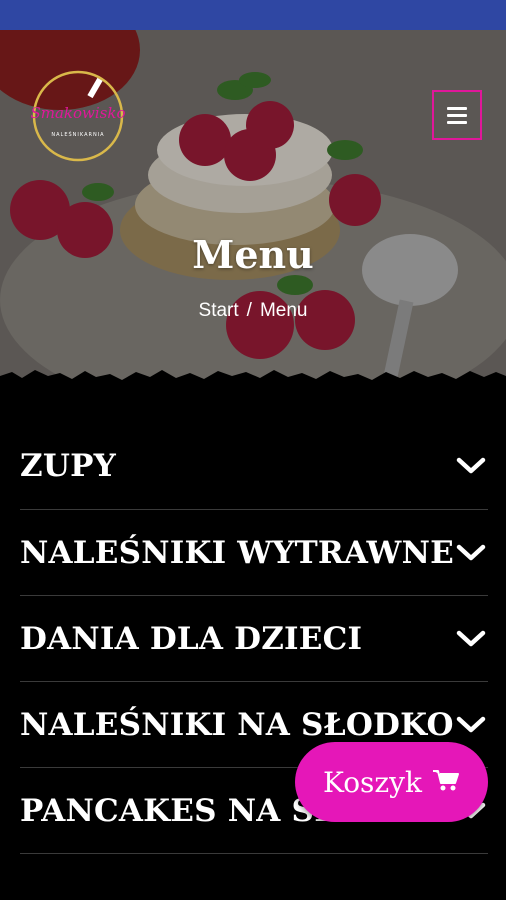  What do you see at coordinates (254, 466) in the screenshot?
I see `menu-category-item: ZUPY` at bounding box center [254, 466].